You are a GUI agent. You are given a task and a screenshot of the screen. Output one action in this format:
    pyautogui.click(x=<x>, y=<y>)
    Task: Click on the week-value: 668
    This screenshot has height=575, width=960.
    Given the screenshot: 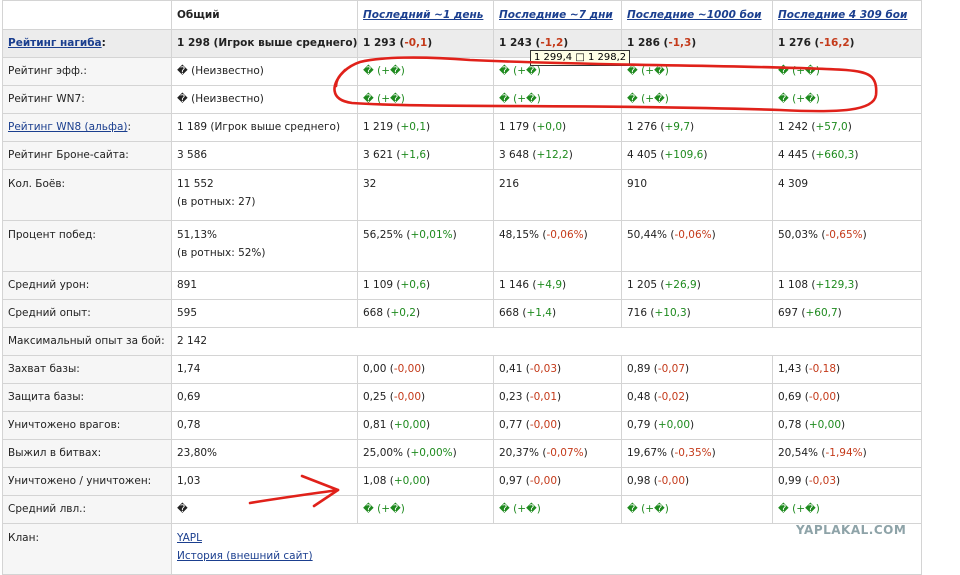 What is the action you would take?
    pyautogui.click(x=509, y=313)
    